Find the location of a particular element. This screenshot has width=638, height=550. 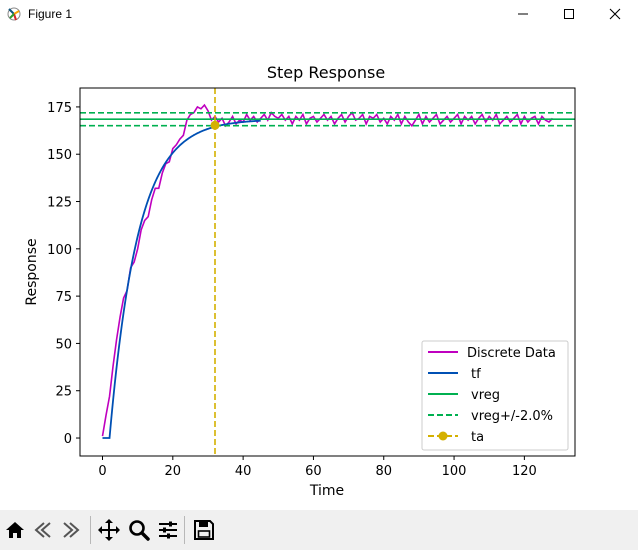

home-button is located at coordinates (15, 530).